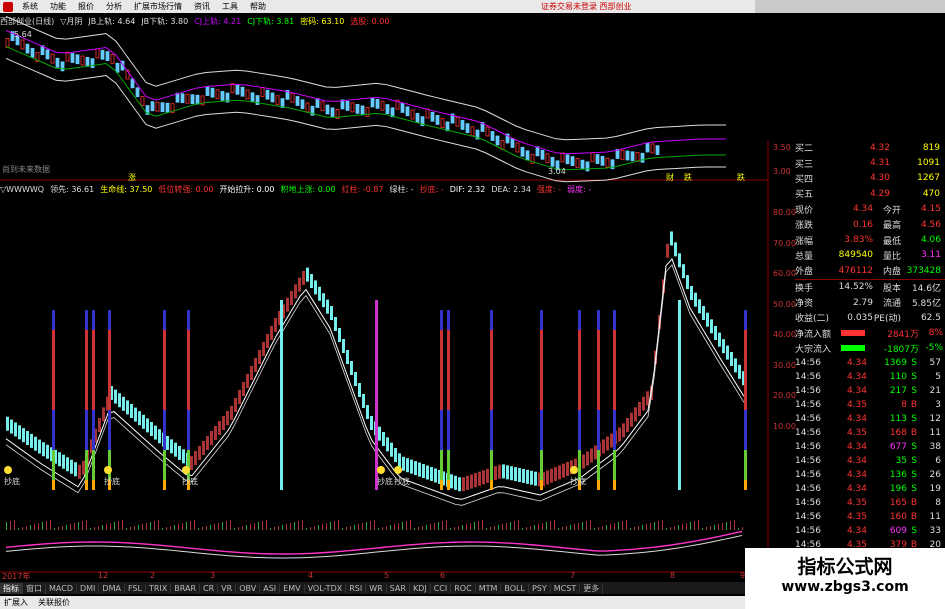 The width and height of the screenshot is (945, 609). What do you see at coordinates (784, 426) in the screenshot?
I see `indicator-y-tick: 10.00` at bounding box center [784, 426].